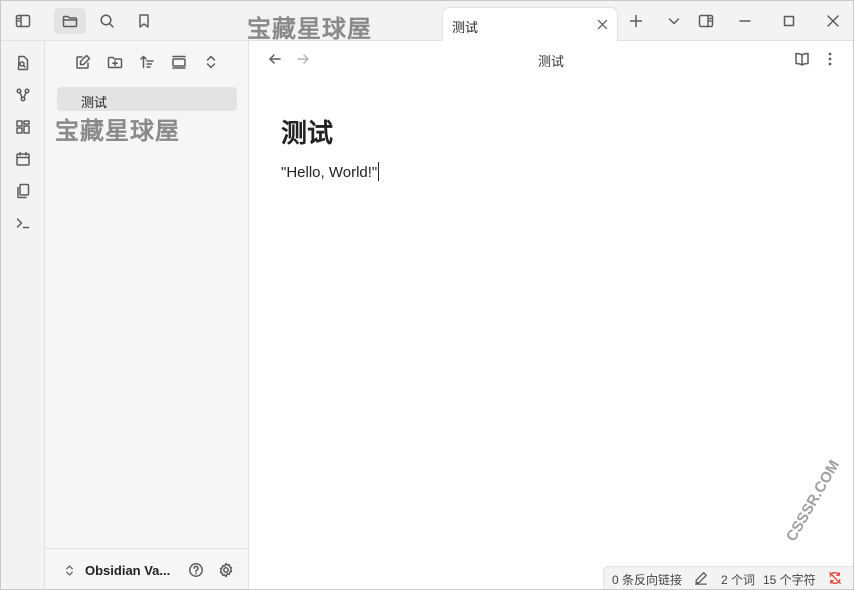 Image resolution: width=854 pixels, height=590 pixels. What do you see at coordinates (144, 21) in the screenshot?
I see `bookmark-icon` at bounding box center [144, 21].